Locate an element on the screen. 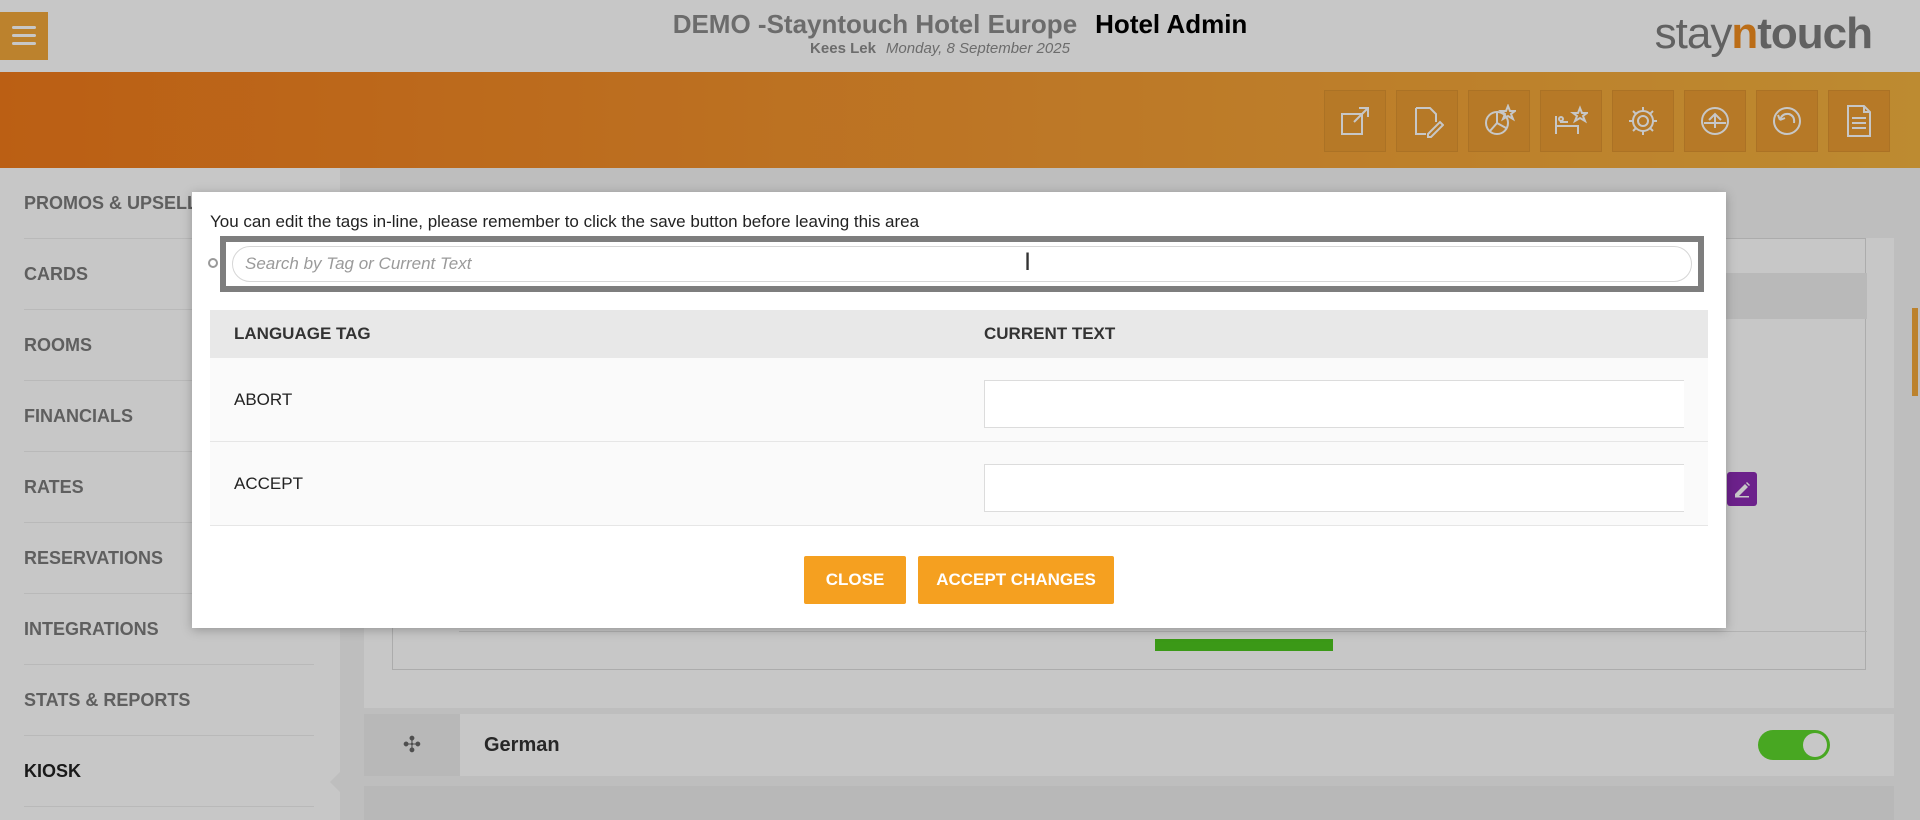 The width and height of the screenshot is (1920, 820). search-focus-frame is located at coordinates (962, 264).